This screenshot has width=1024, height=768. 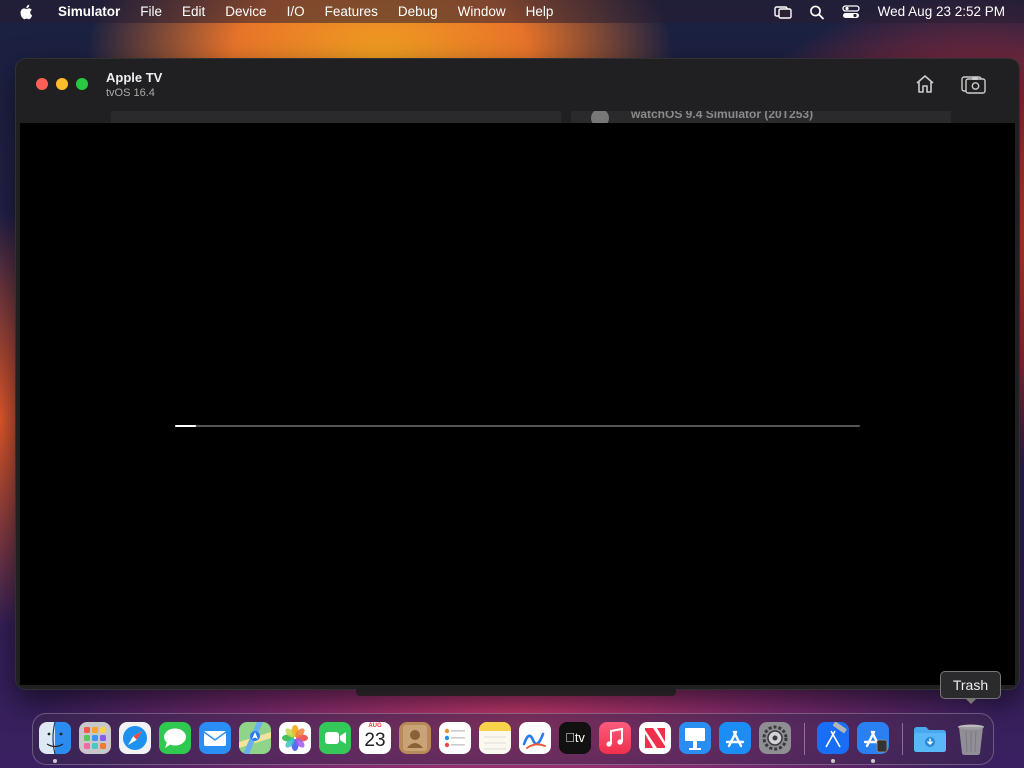 What do you see at coordinates (817, 12) in the screenshot?
I see `spotlight-search-icon` at bounding box center [817, 12].